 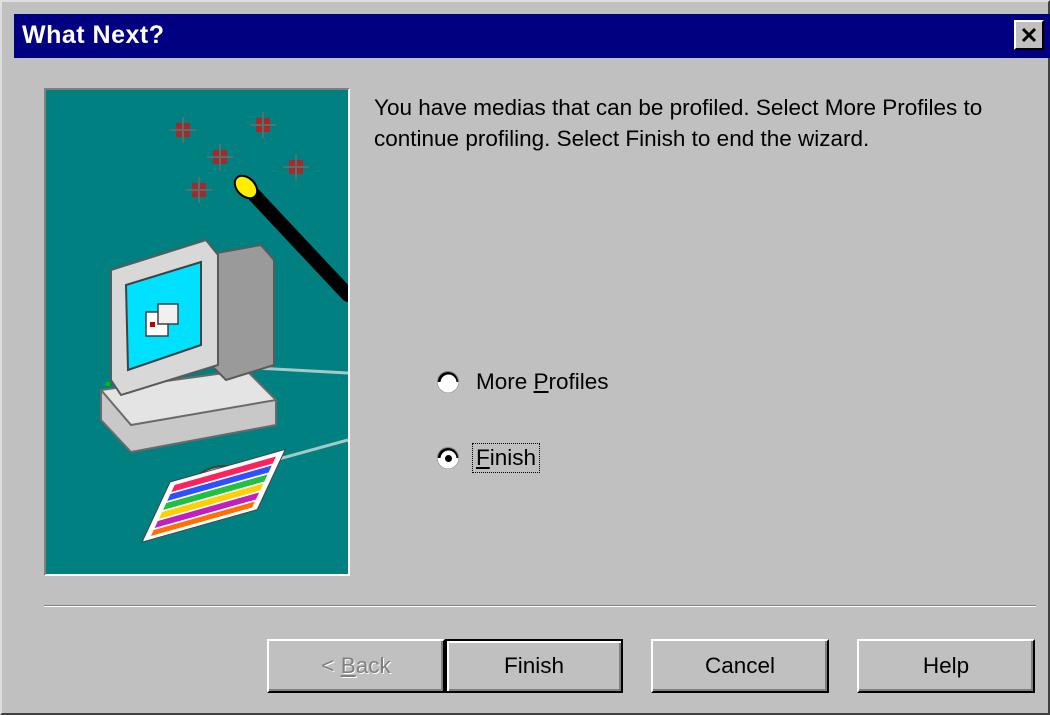 What do you see at coordinates (532, 36) in the screenshot?
I see `title-bar: What Next?` at bounding box center [532, 36].